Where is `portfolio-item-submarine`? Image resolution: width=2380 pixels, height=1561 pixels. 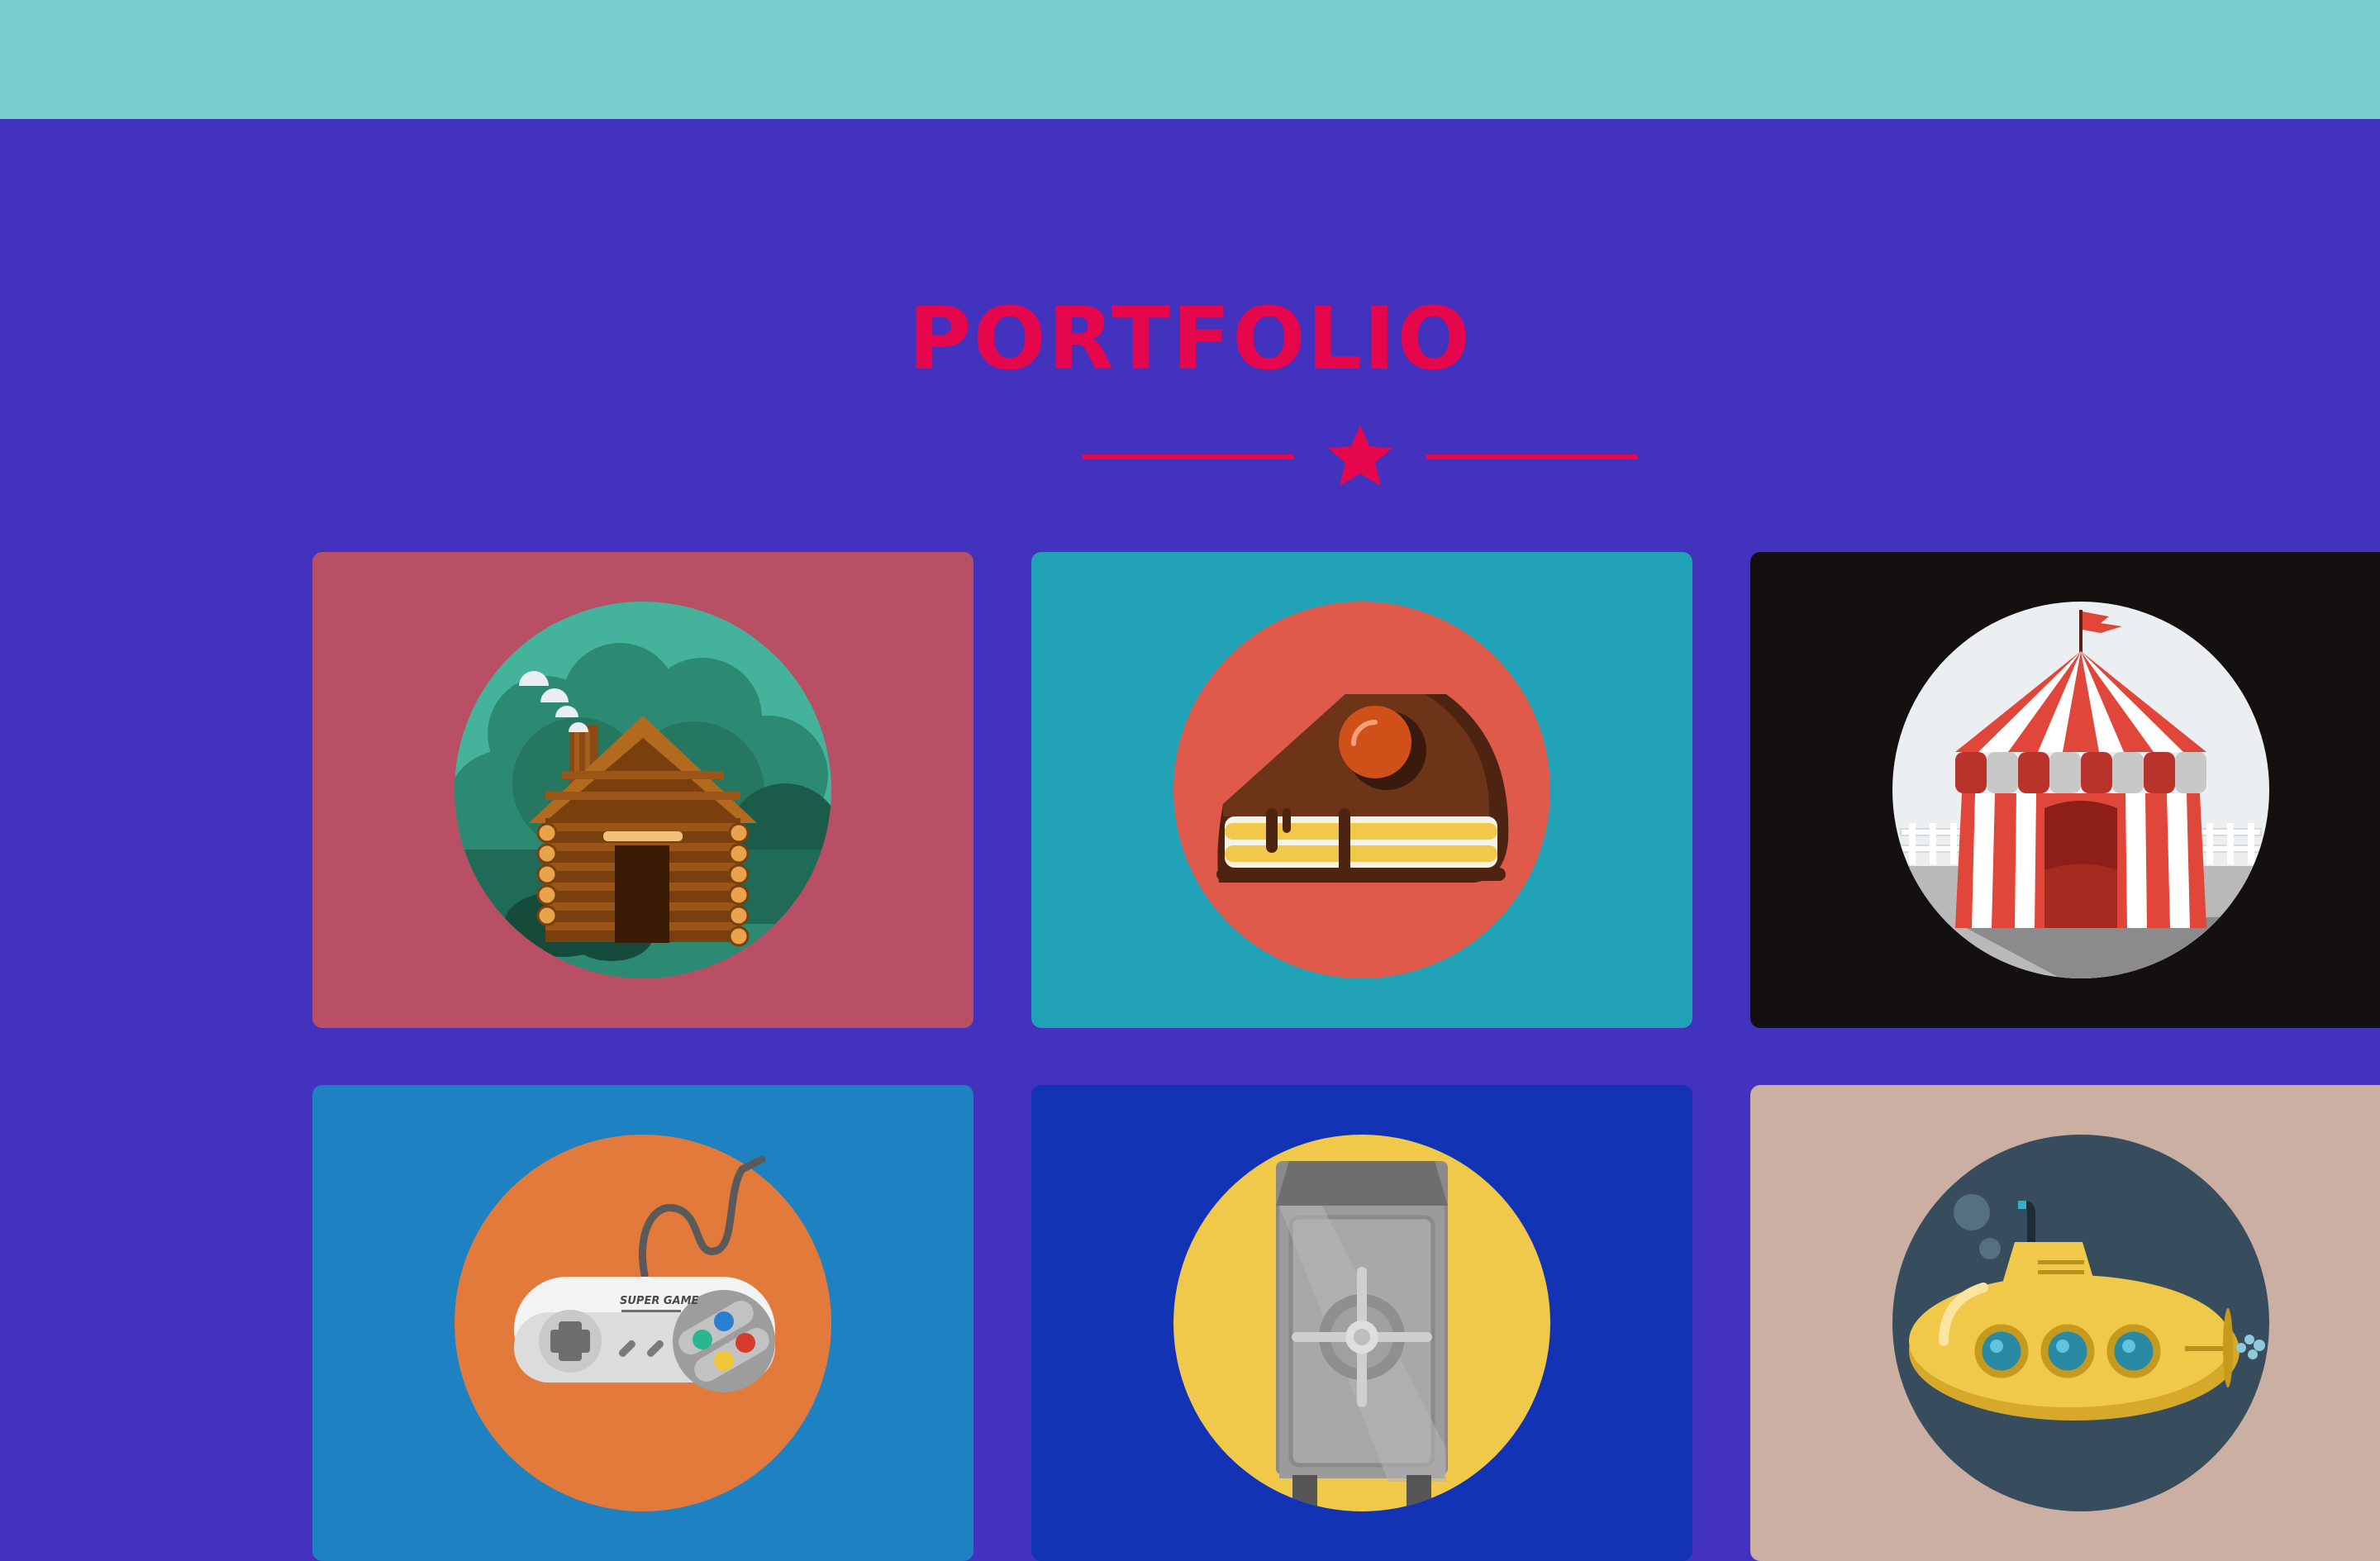
portfolio-item-submarine is located at coordinates (2065, 1323).